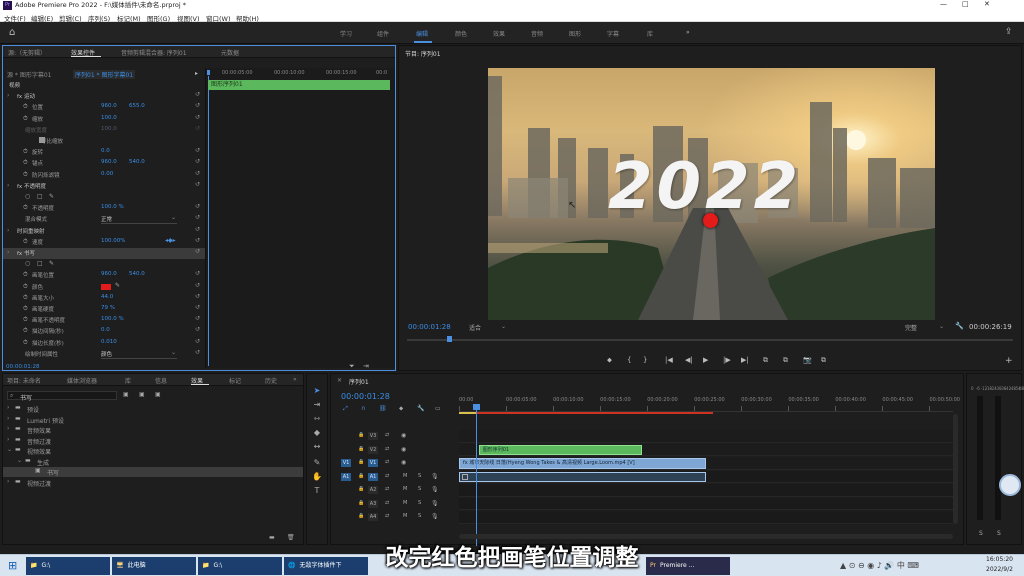 The width and height of the screenshot is (1024, 576). Describe the element at coordinates (373, 503) in the screenshot. I see `track-name: A3` at that location.